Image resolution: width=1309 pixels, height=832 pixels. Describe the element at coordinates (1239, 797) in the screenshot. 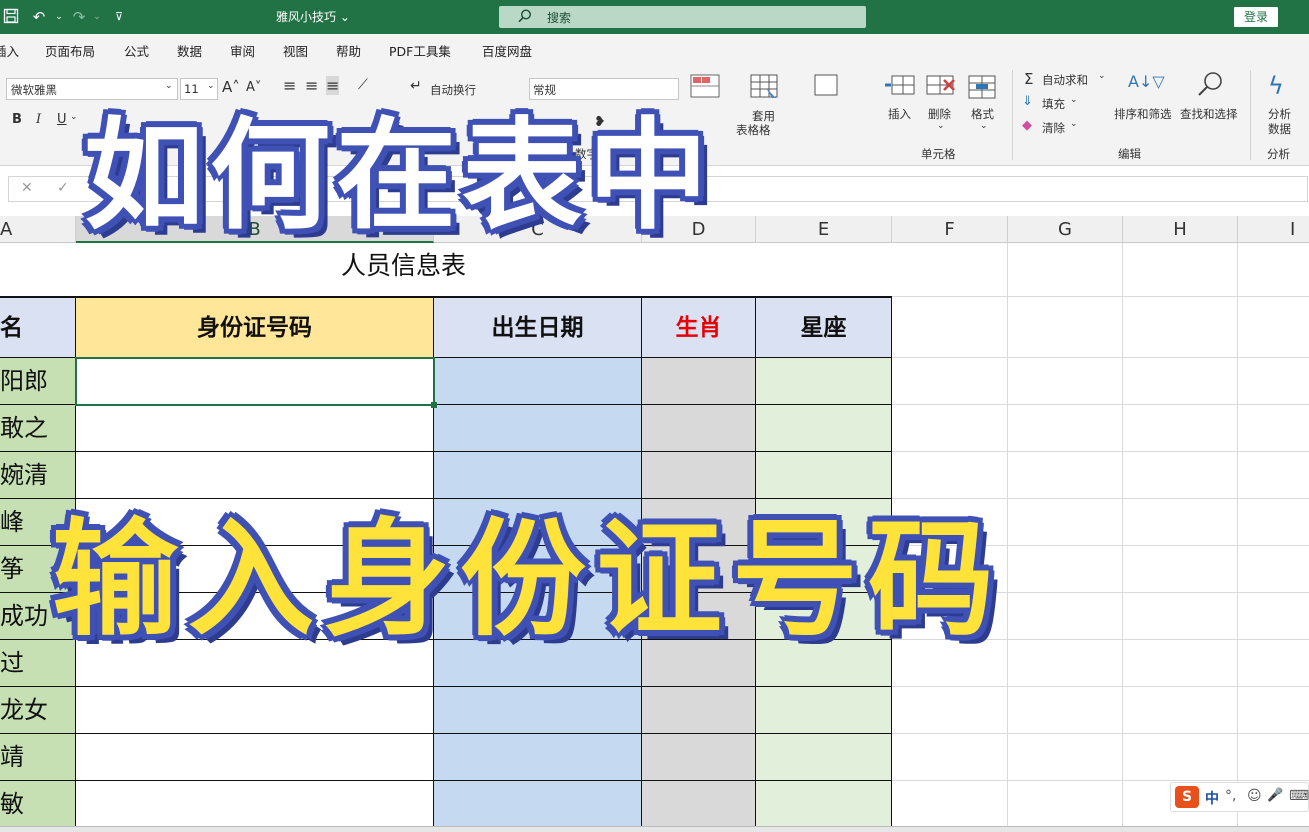

I see `ime-toolbar: S 中 °, ☺ 🎤 ⌨` at that location.